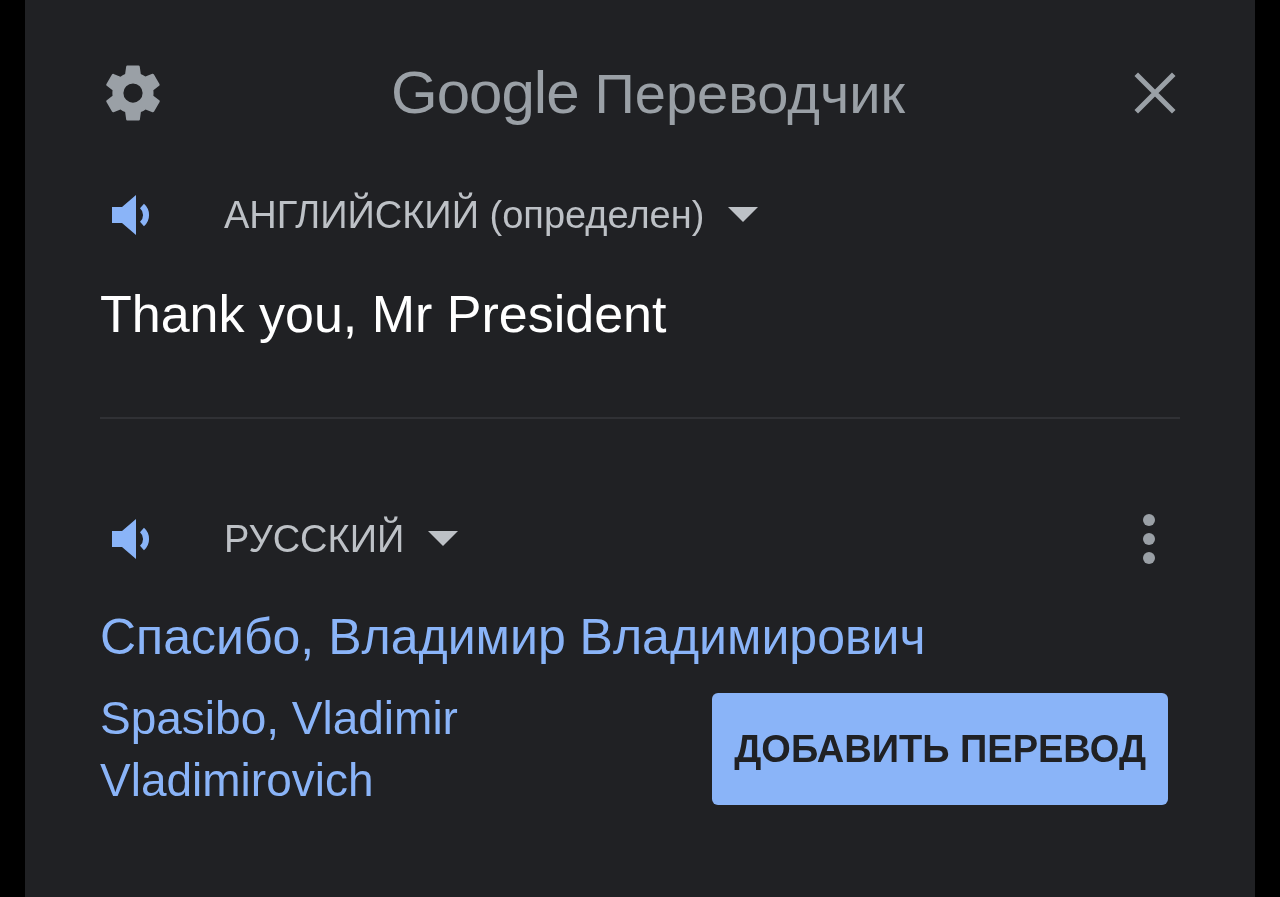 Image resolution: width=1280 pixels, height=897 pixels. I want to click on source-text: Thank you, Mr President, so click(384, 314).